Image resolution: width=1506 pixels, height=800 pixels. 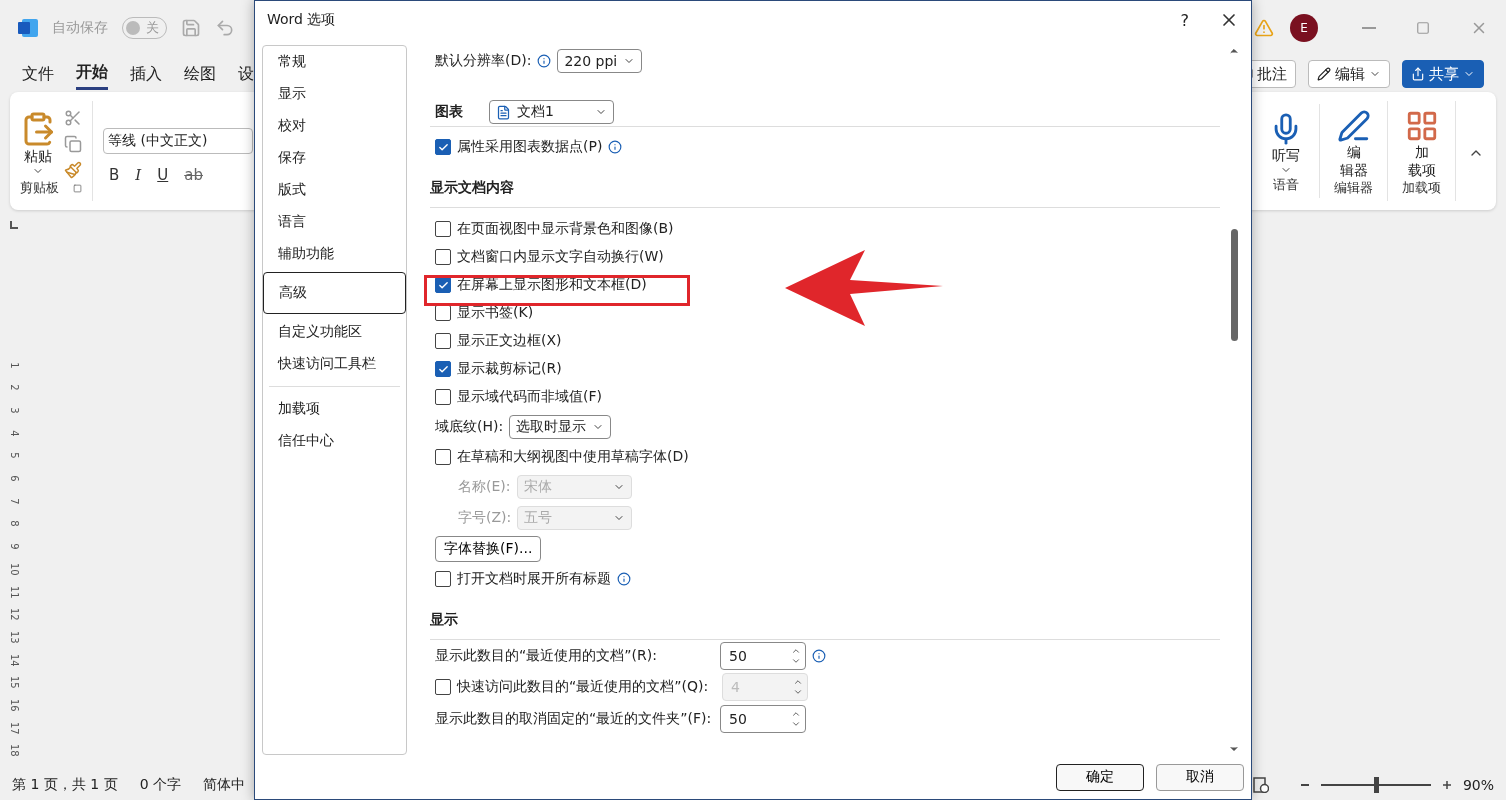 I want to click on format-painter-icon, so click(x=73, y=170).